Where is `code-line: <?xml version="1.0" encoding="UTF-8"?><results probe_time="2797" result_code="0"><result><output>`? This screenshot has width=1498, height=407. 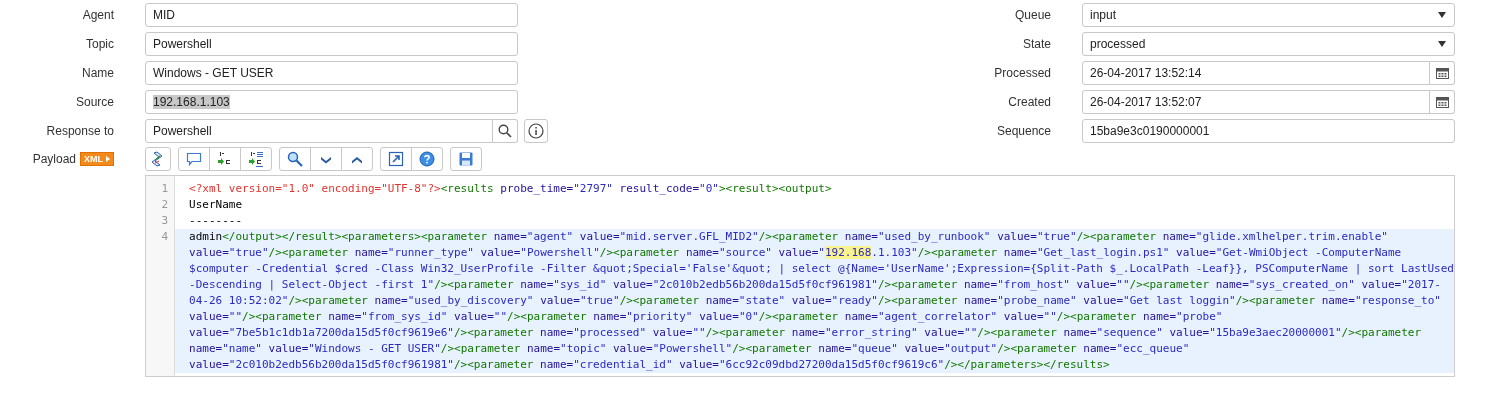 code-line: <?xml version="1.0" encoding="UTF-8"?><results probe_time="2797" result_code="0"><result><output> is located at coordinates (510, 189).